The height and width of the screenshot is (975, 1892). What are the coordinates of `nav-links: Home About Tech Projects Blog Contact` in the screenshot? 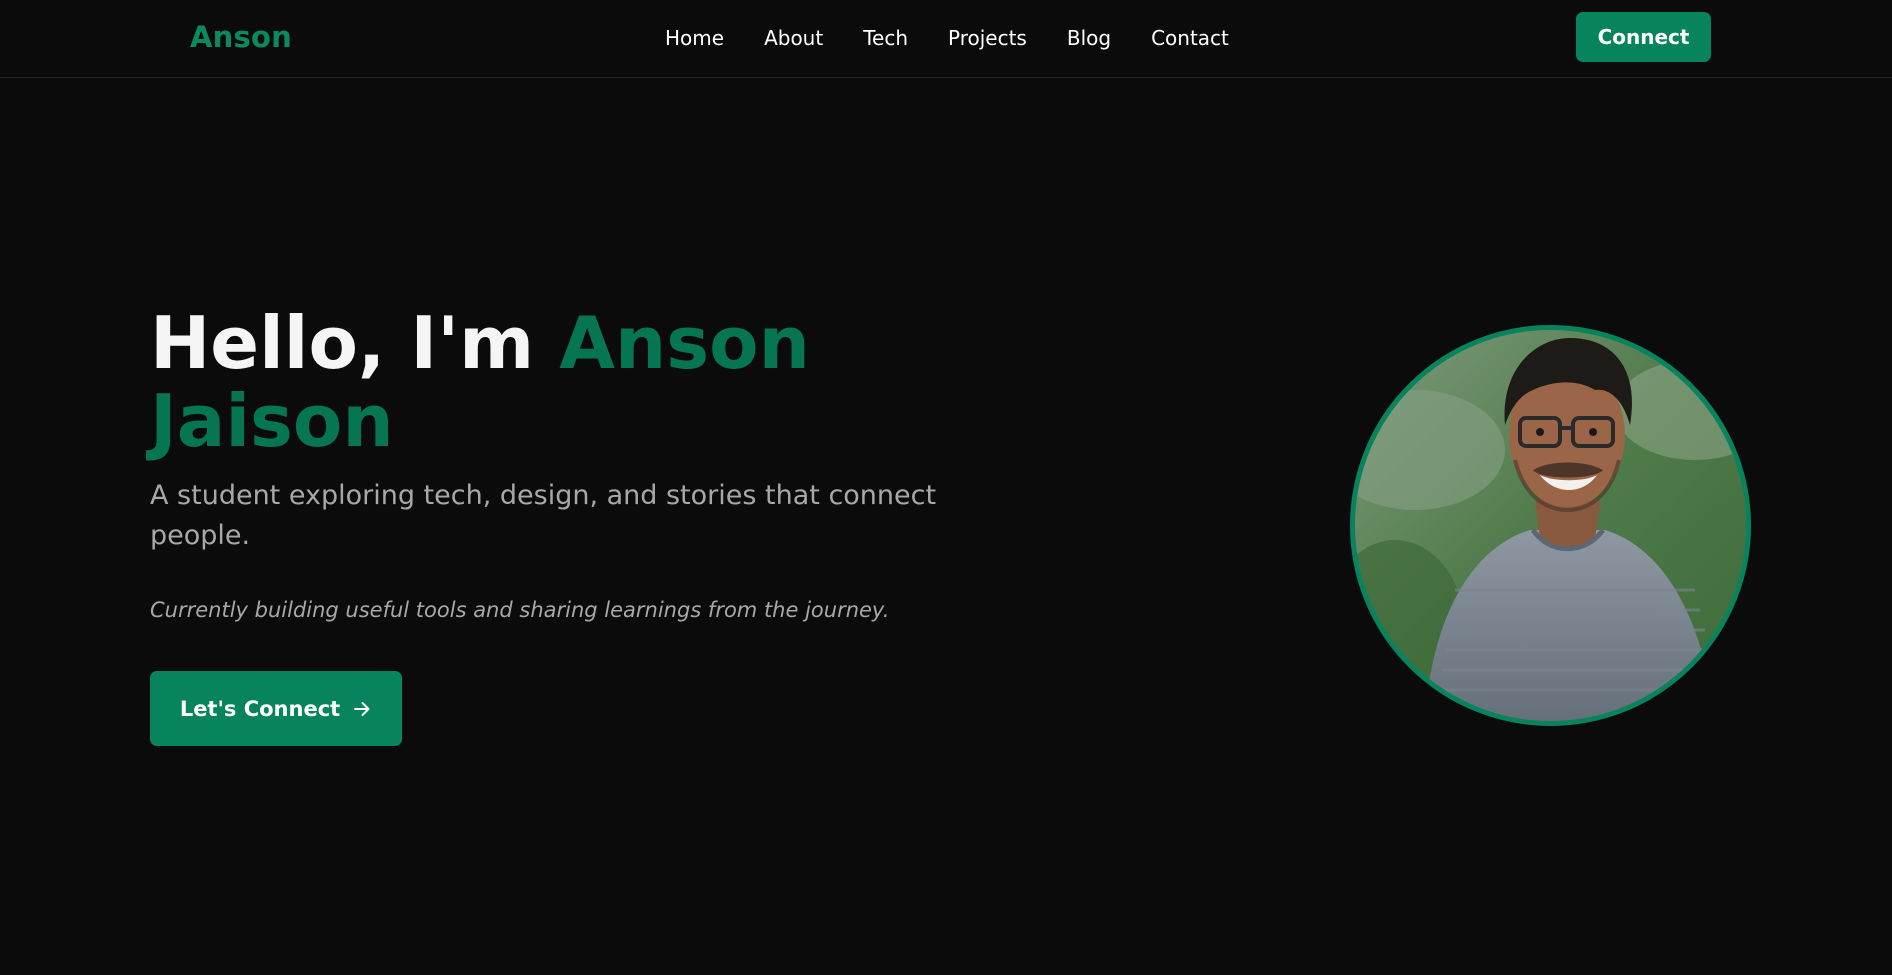 It's located at (967, 38).